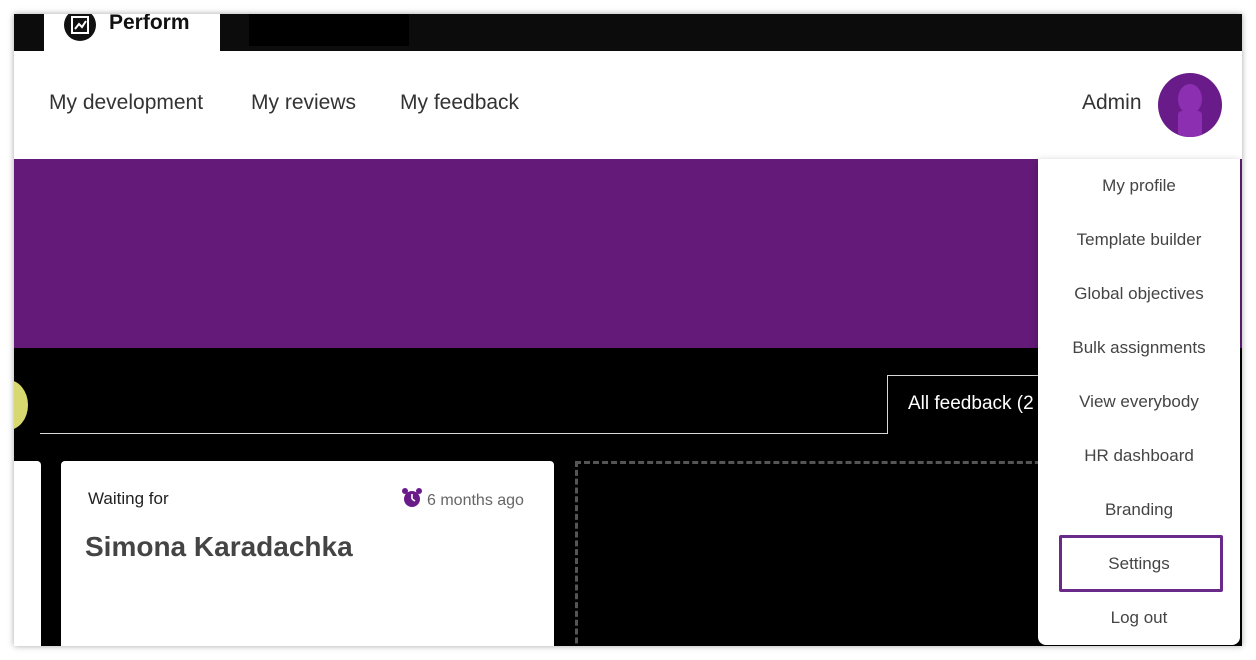 This screenshot has height=660, width=1256. What do you see at coordinates (1139, 348) in the screenshot?
I see `menu-item-bulk-assignments: Bulk assignments` at bounding box center [1139, 348].